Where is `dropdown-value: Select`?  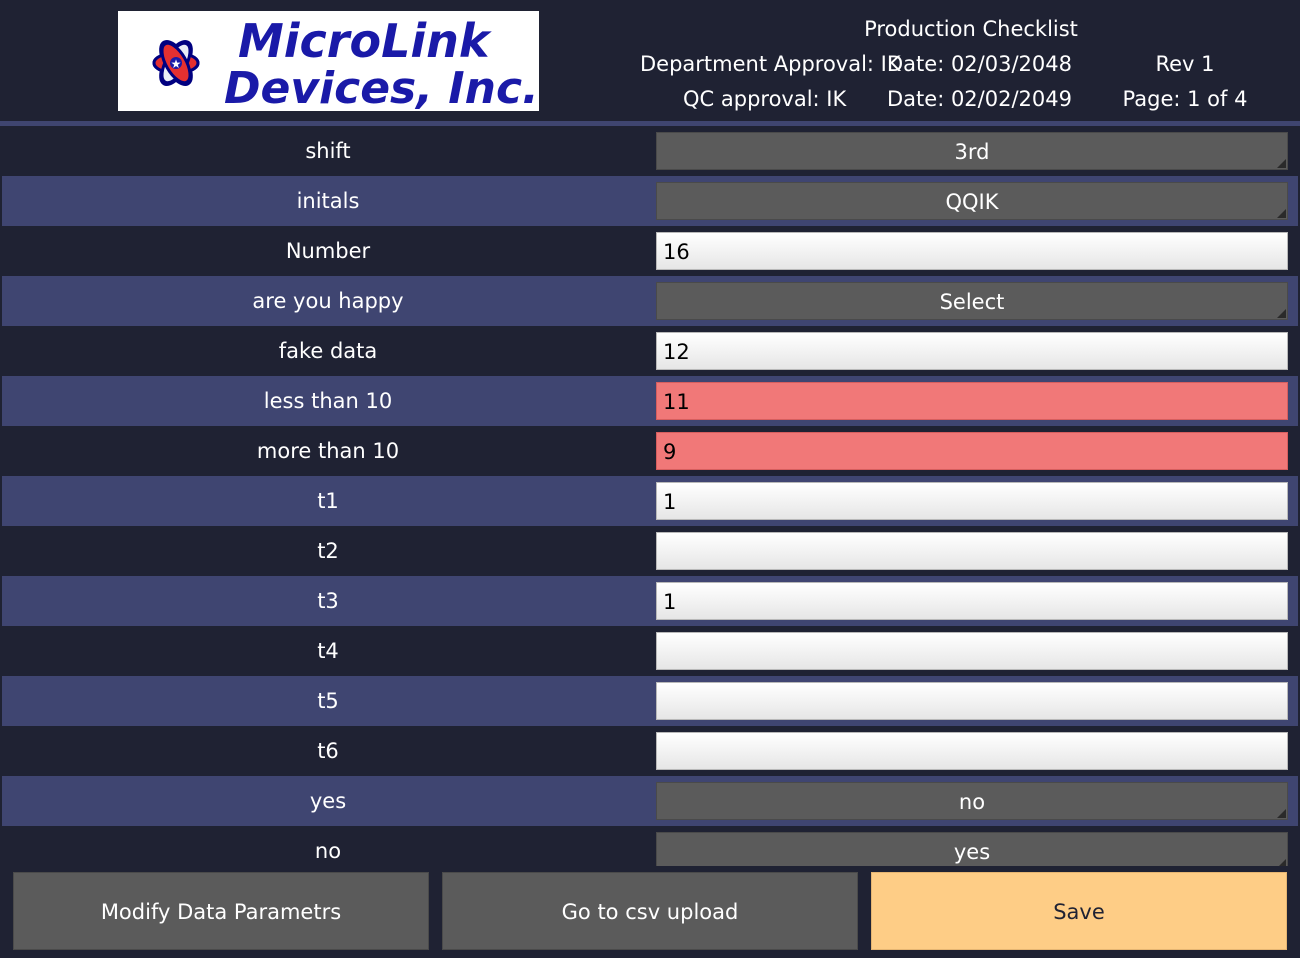
dropdown-value: Select is located at coordinates (972, 302).